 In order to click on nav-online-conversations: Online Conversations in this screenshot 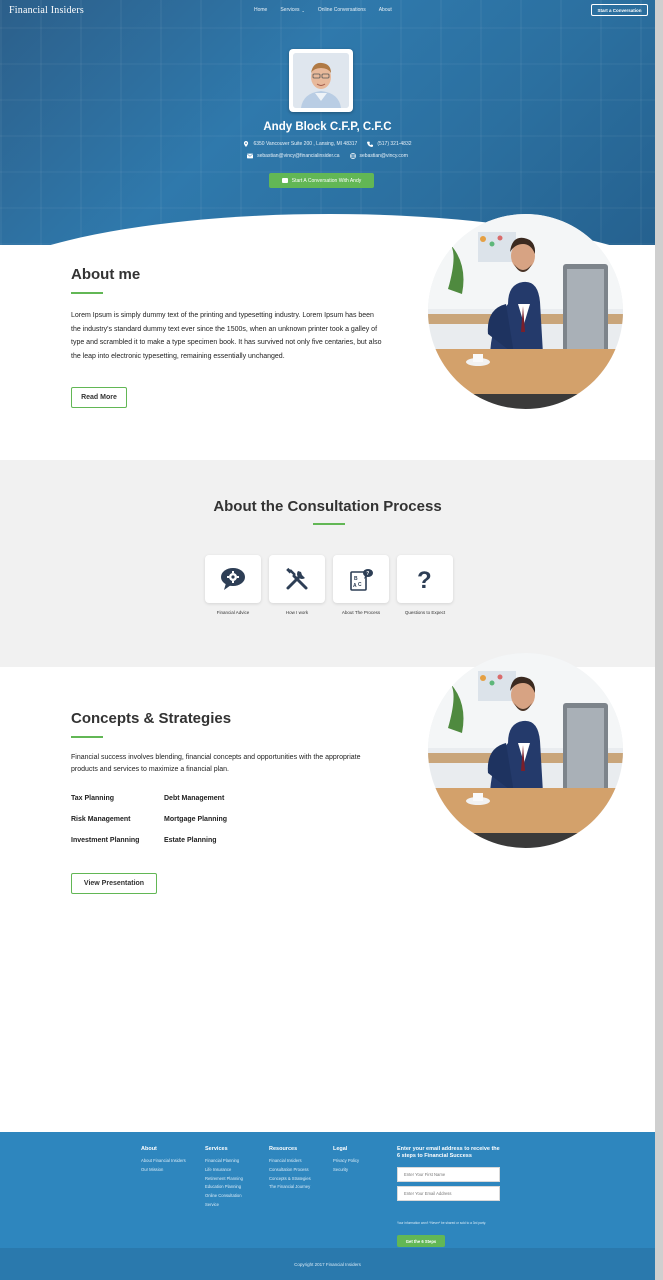, I will do `click(342, 10)`.